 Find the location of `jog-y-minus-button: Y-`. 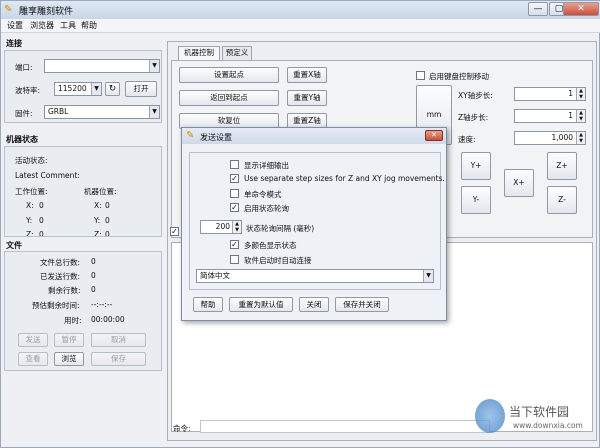

jog-y-minus-button: Y- is located at coordinates (476, 200).